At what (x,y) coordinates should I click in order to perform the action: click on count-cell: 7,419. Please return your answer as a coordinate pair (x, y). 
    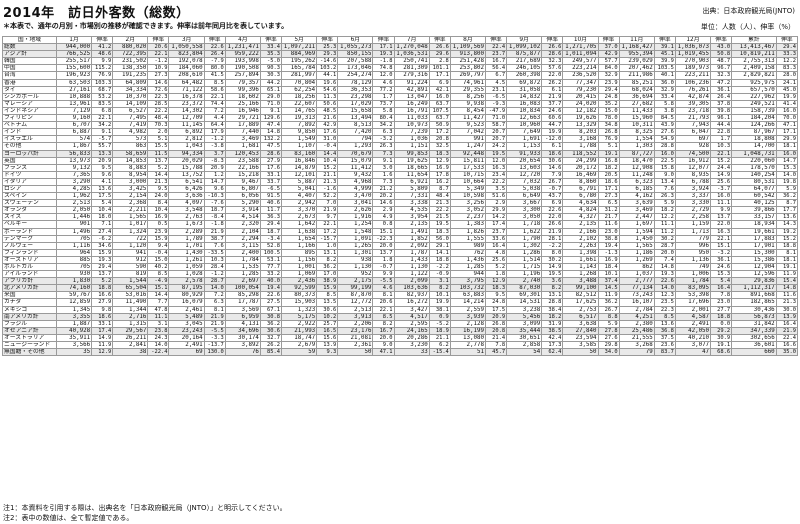
    Looking at the image, I should click on (130, 125).